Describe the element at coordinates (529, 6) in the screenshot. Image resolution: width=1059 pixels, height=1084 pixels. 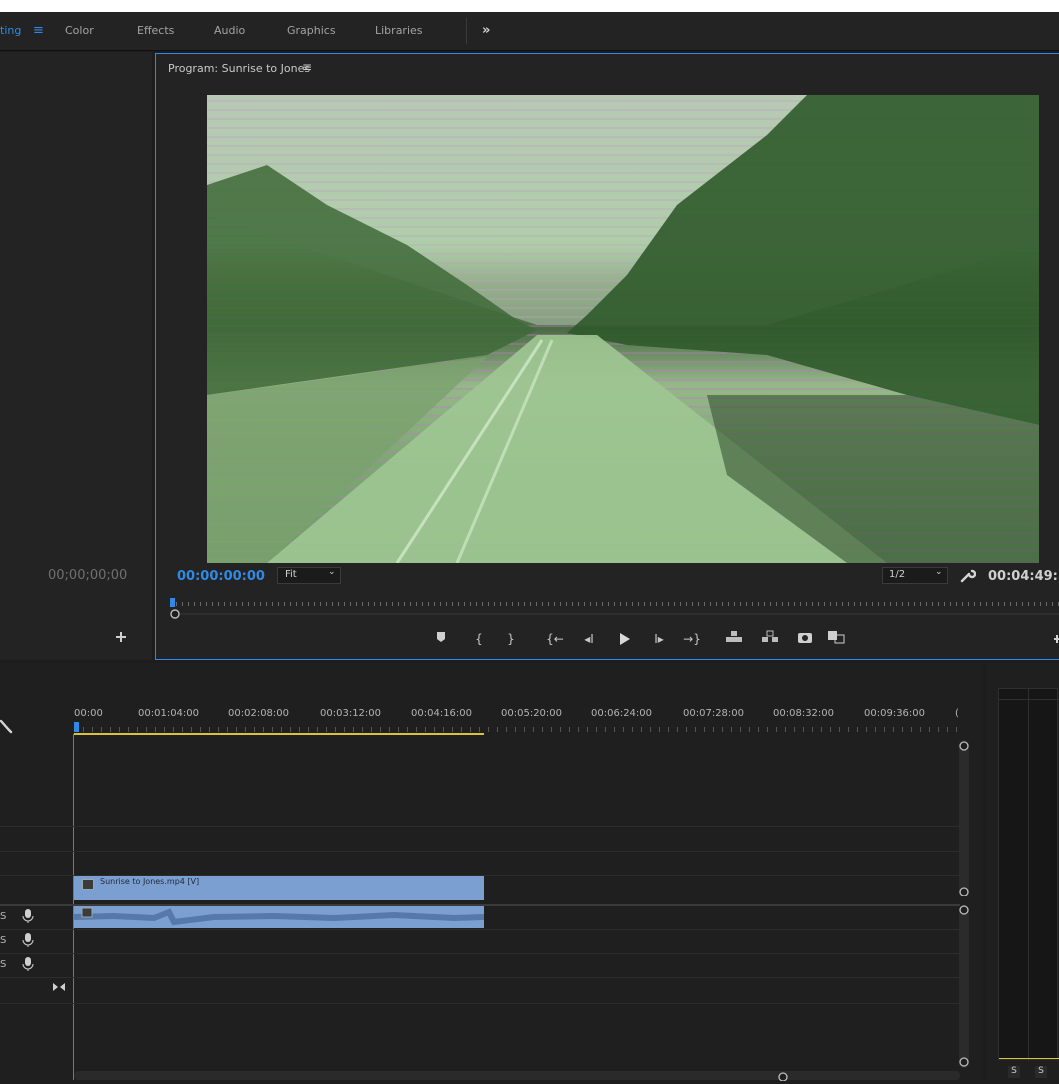
I see `window-top-strip` at that location.